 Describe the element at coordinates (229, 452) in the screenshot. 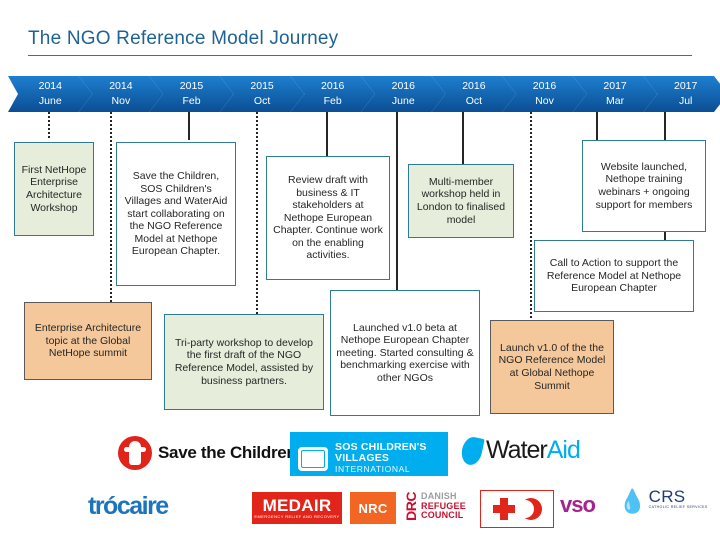

I see `logo-label: Save the Children.` at that location.